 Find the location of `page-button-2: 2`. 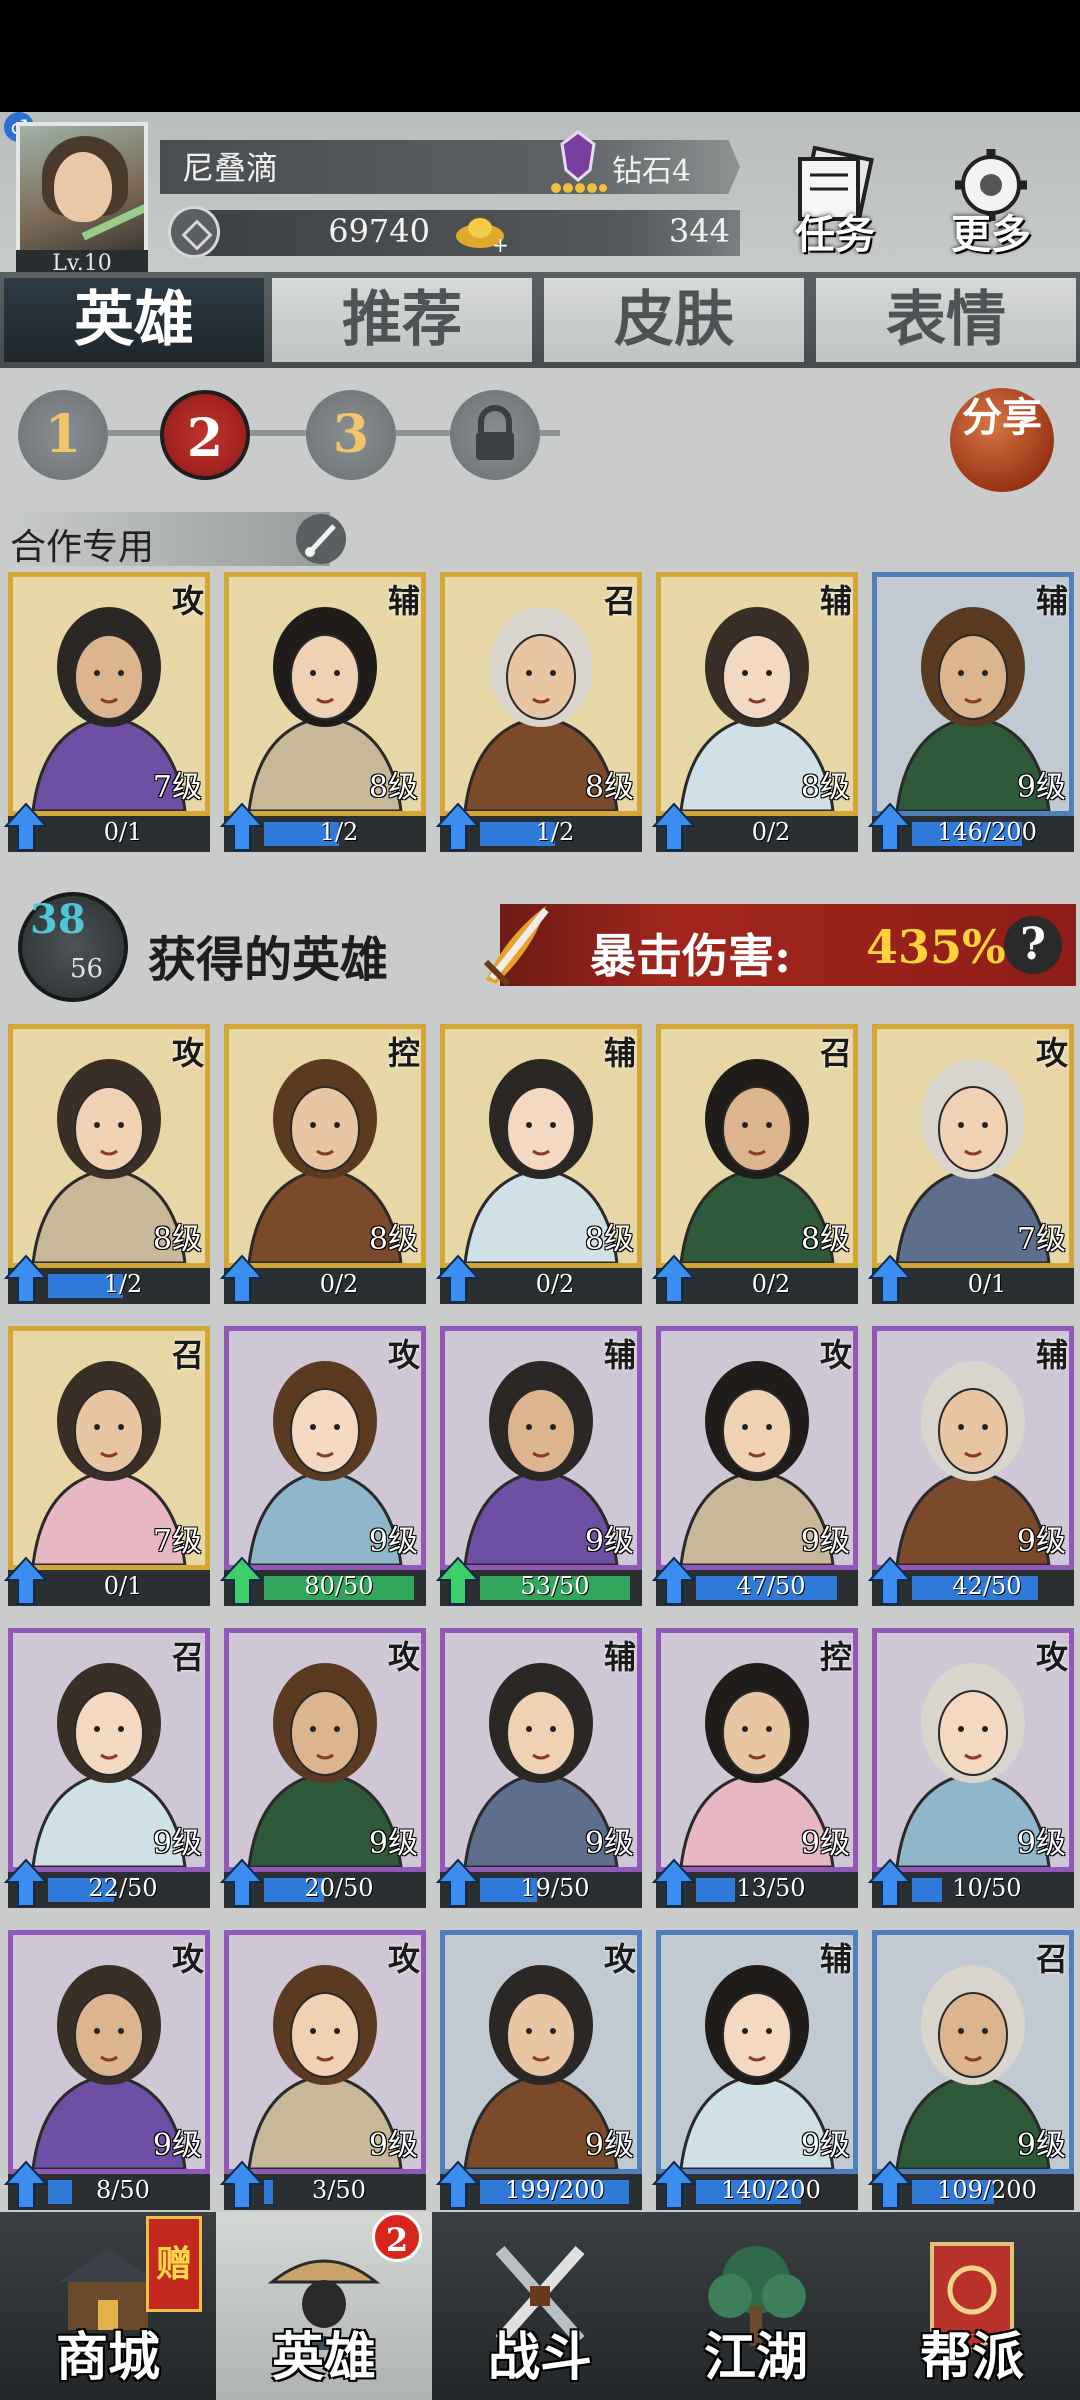

page-button-2: 2 is located at coordinates (205, 435).